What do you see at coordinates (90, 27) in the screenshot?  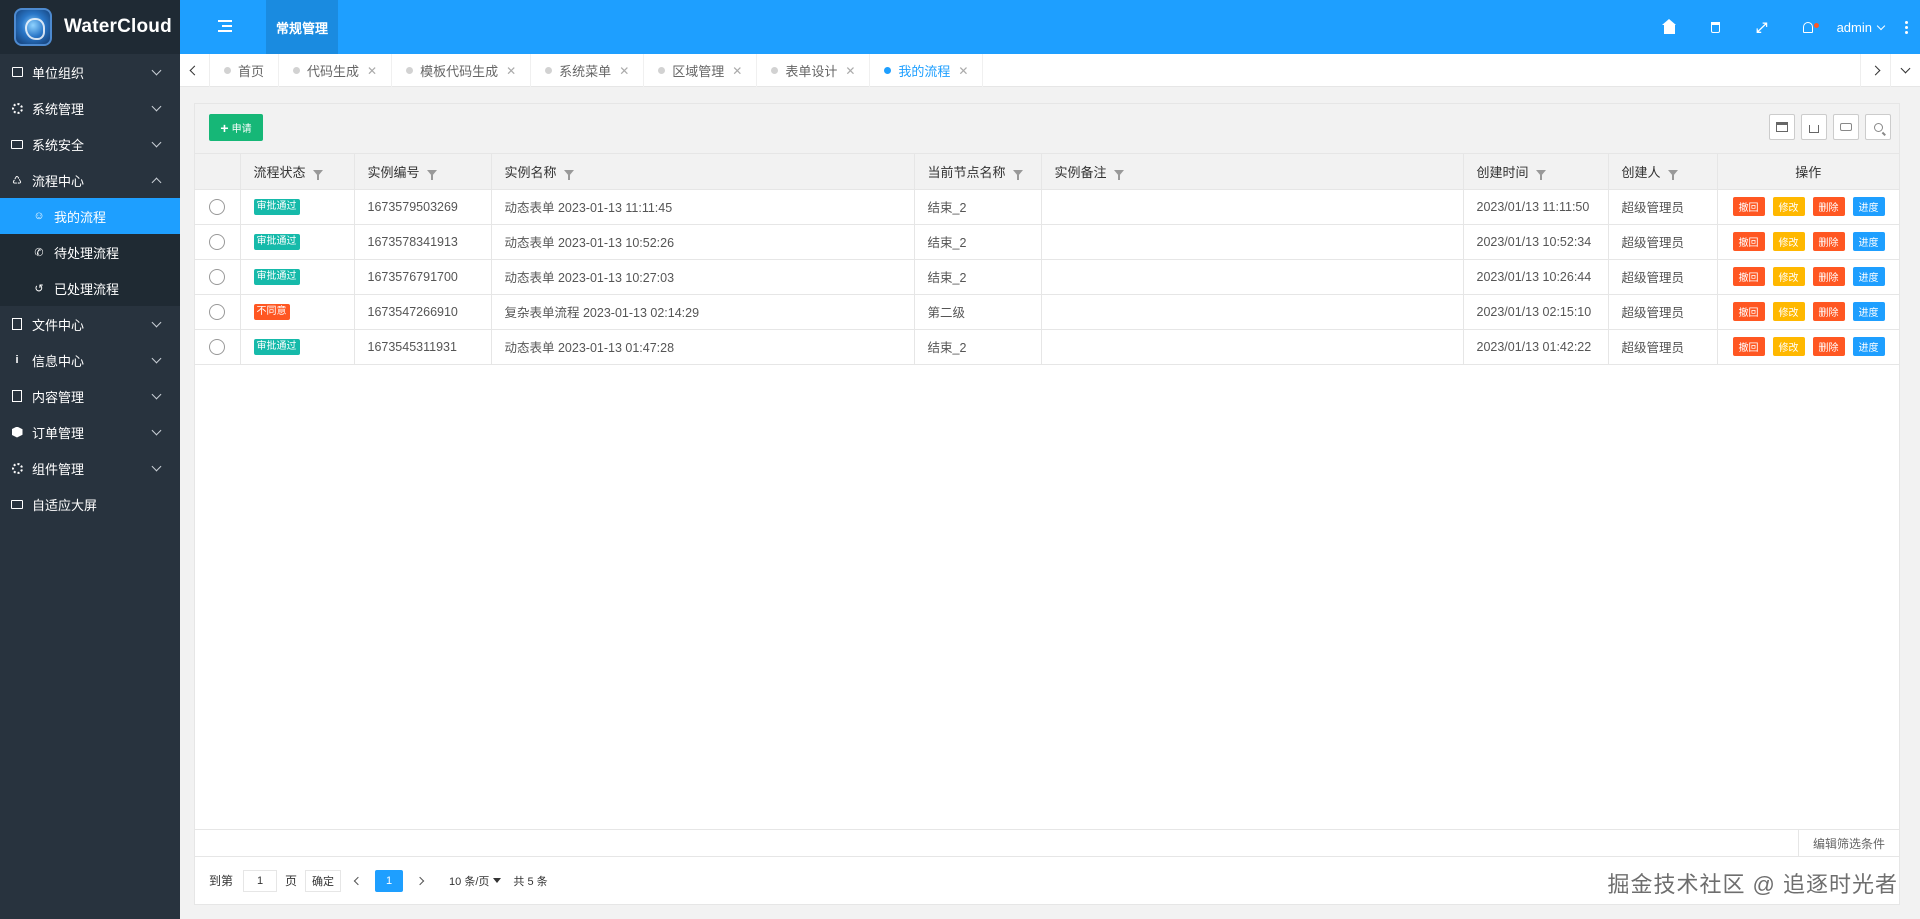 I see `logo: WaterCloud` at bounding box center [90, 27].